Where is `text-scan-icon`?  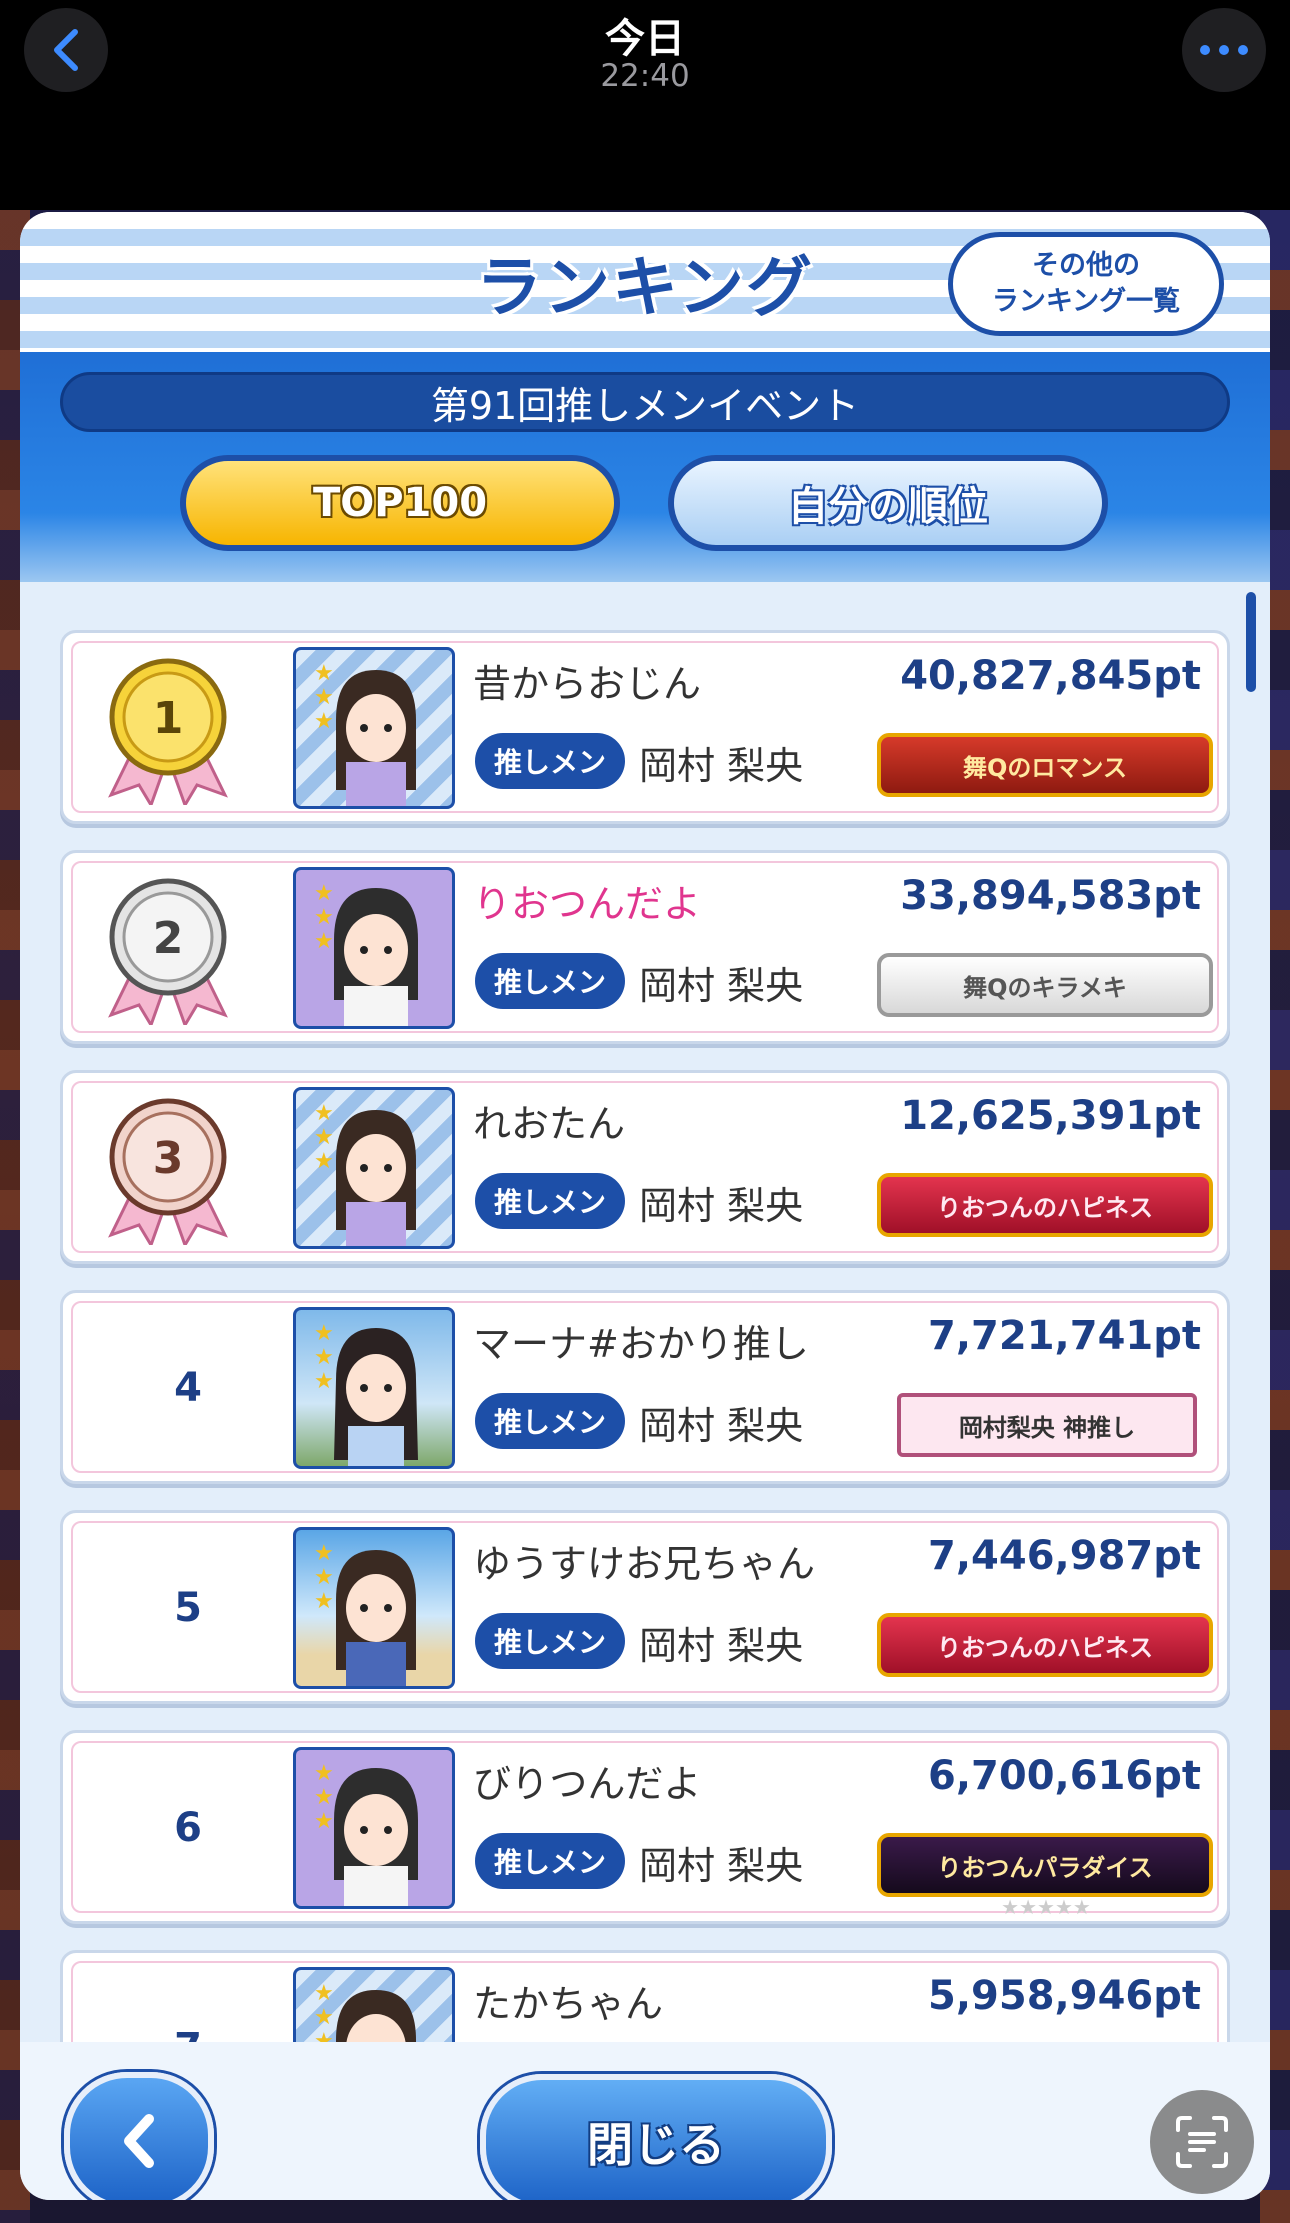 text-scan-icon is located at coordinates (1202, 2142).